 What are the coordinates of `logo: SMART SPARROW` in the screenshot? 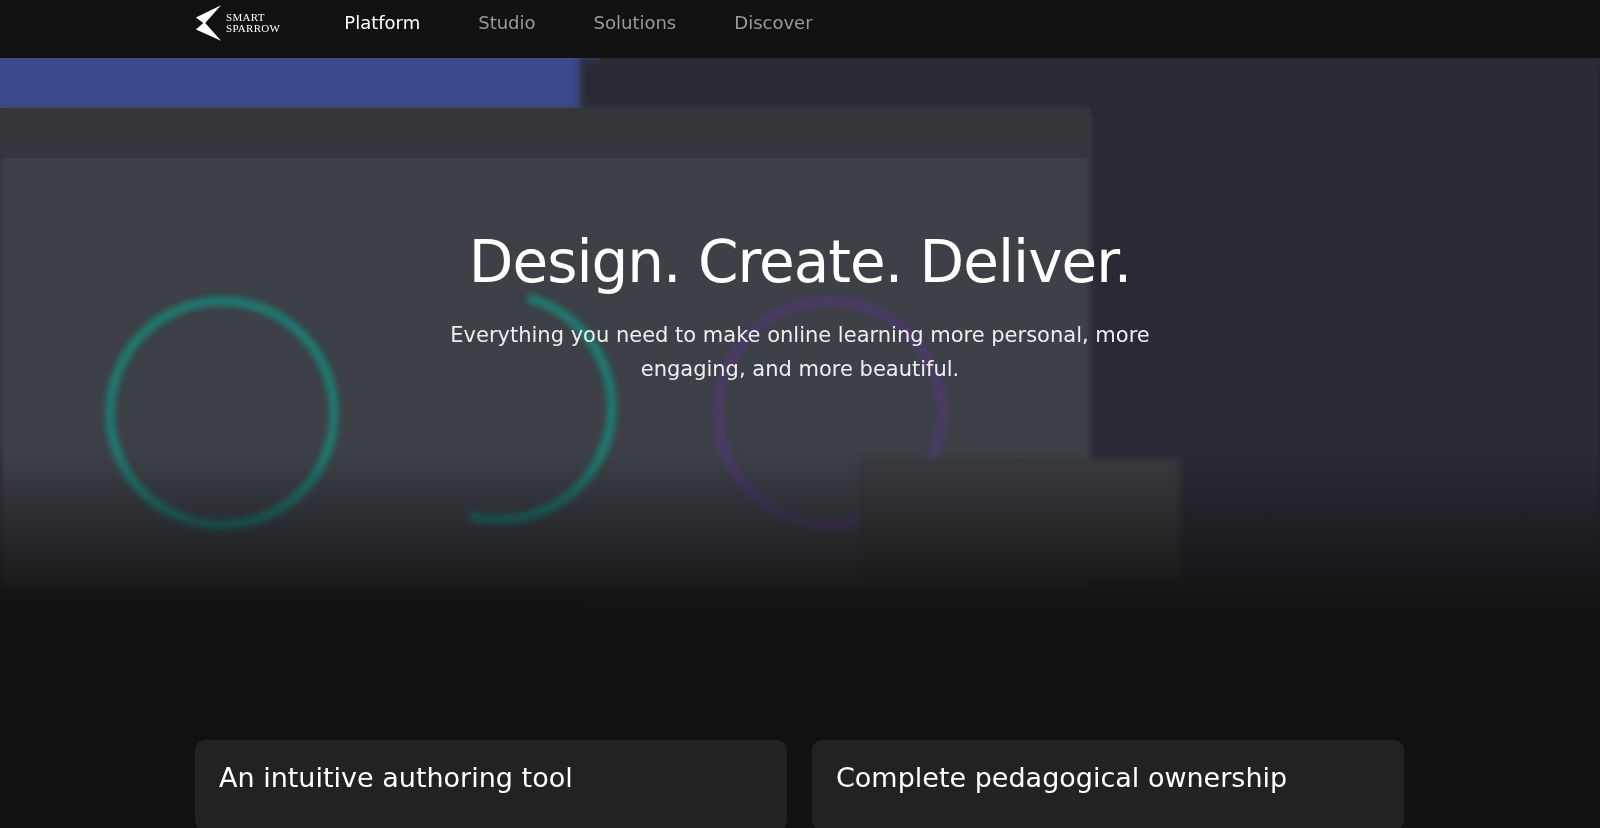 It's located at (237, 23).